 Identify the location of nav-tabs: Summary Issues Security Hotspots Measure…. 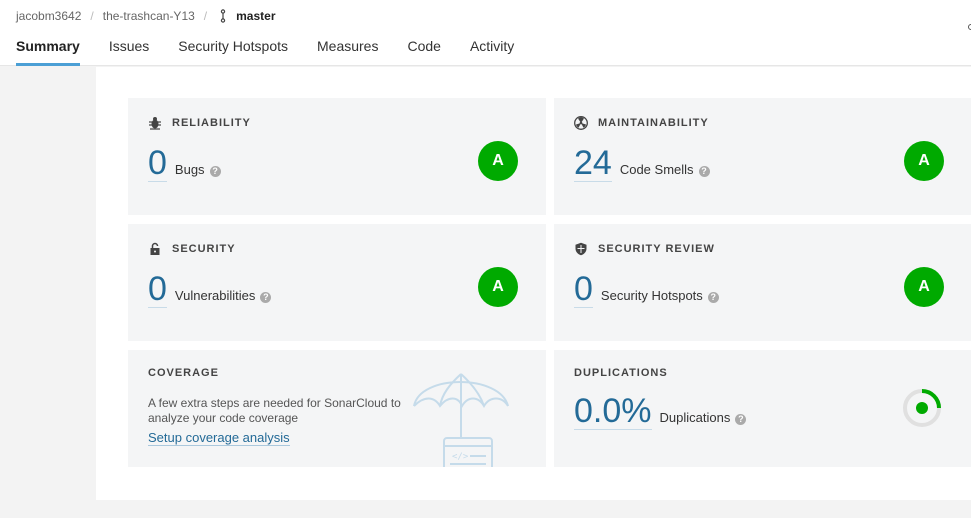
(279, 52).